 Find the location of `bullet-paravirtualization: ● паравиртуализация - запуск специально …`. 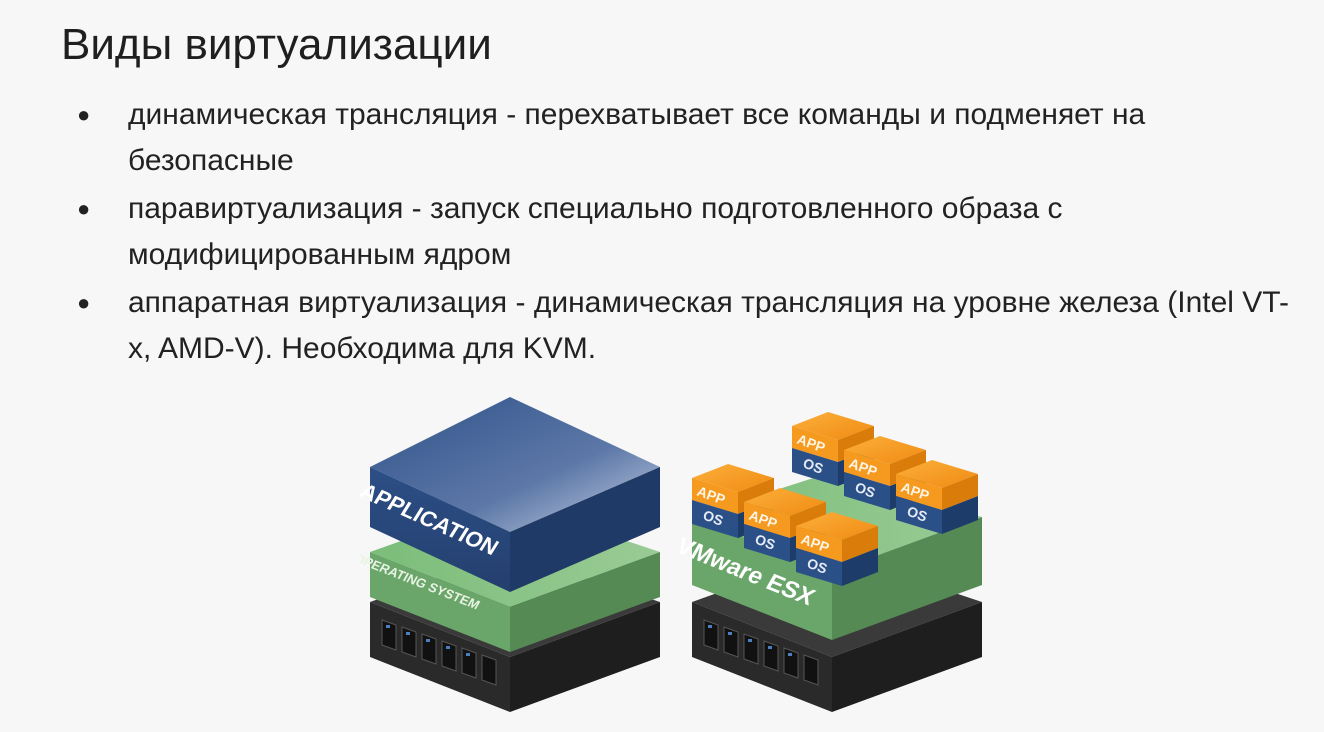

bullet-paravirtualization: ● паравиртуализация - запуск специально … is located at coordinates (662, 232).